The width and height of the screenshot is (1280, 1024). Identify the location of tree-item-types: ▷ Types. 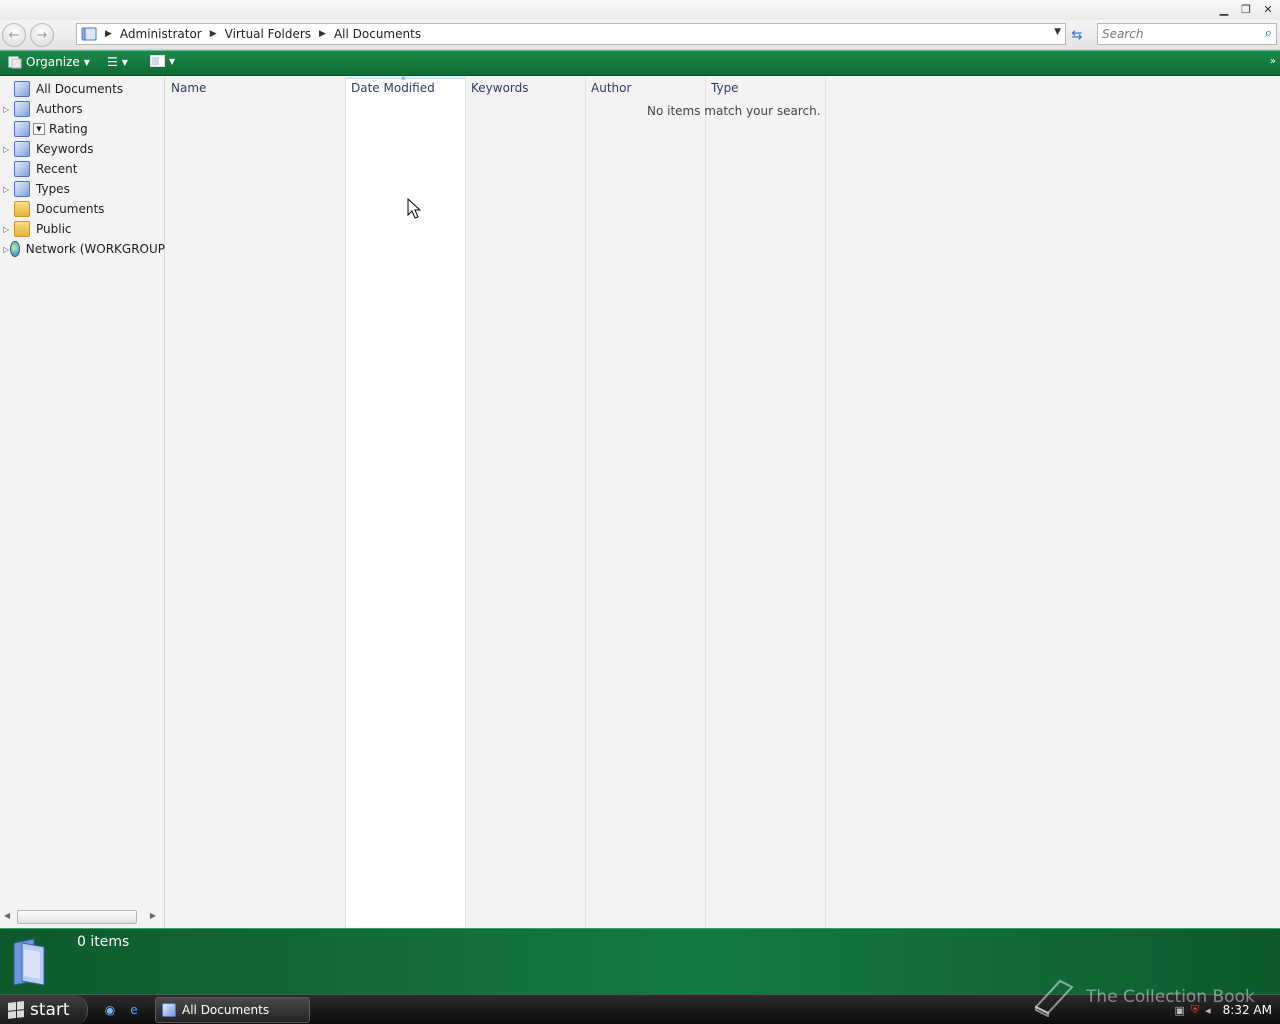
(82, 189).